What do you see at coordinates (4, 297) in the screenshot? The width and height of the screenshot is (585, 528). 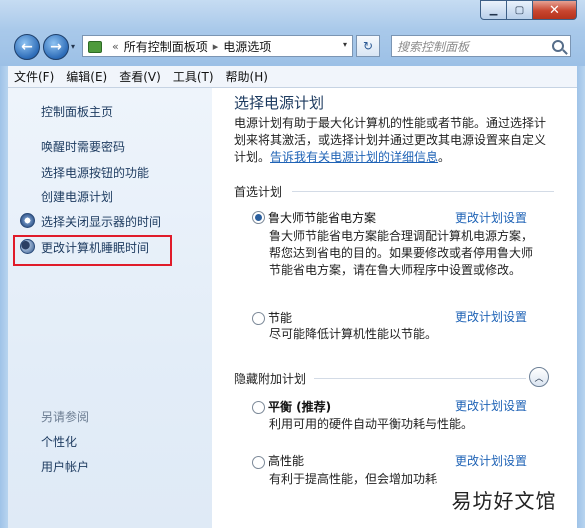 I see `window-frame-left` at bounding box center [4, 297].